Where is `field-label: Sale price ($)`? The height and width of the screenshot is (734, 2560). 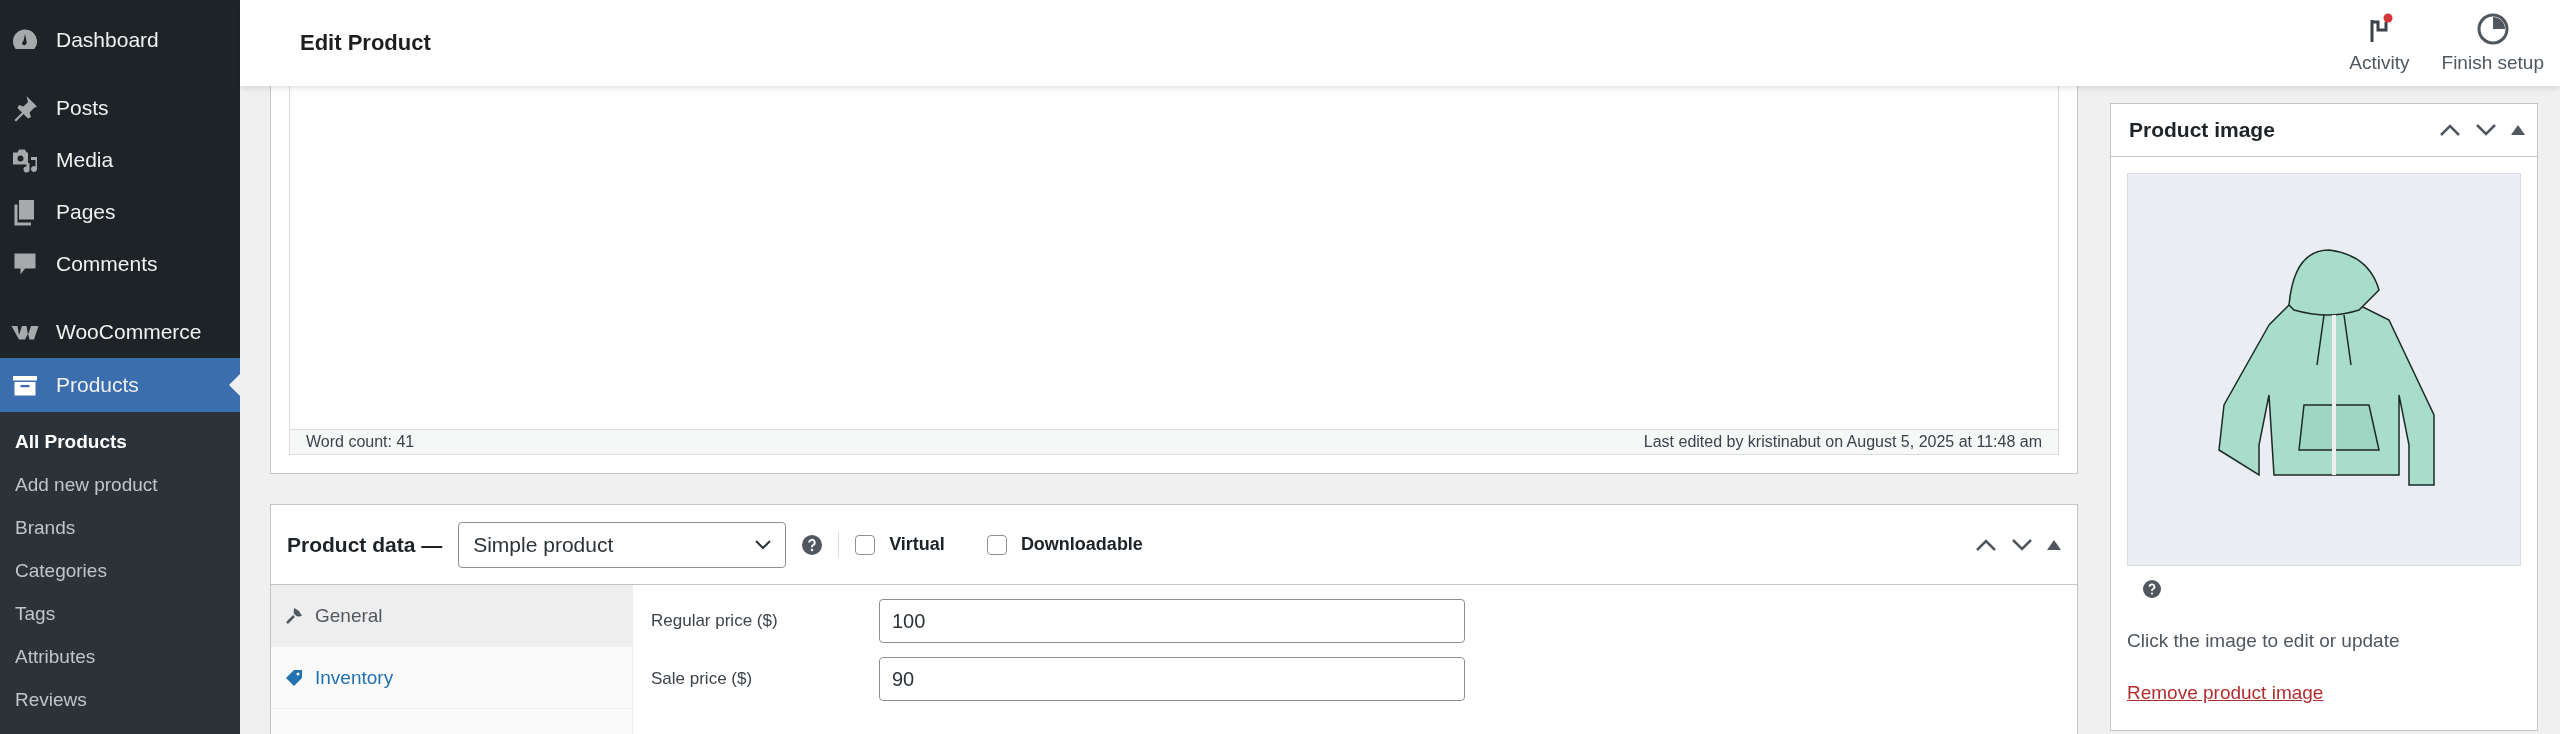
field-label: Sale price ($) is located at coordinates (702, 679).